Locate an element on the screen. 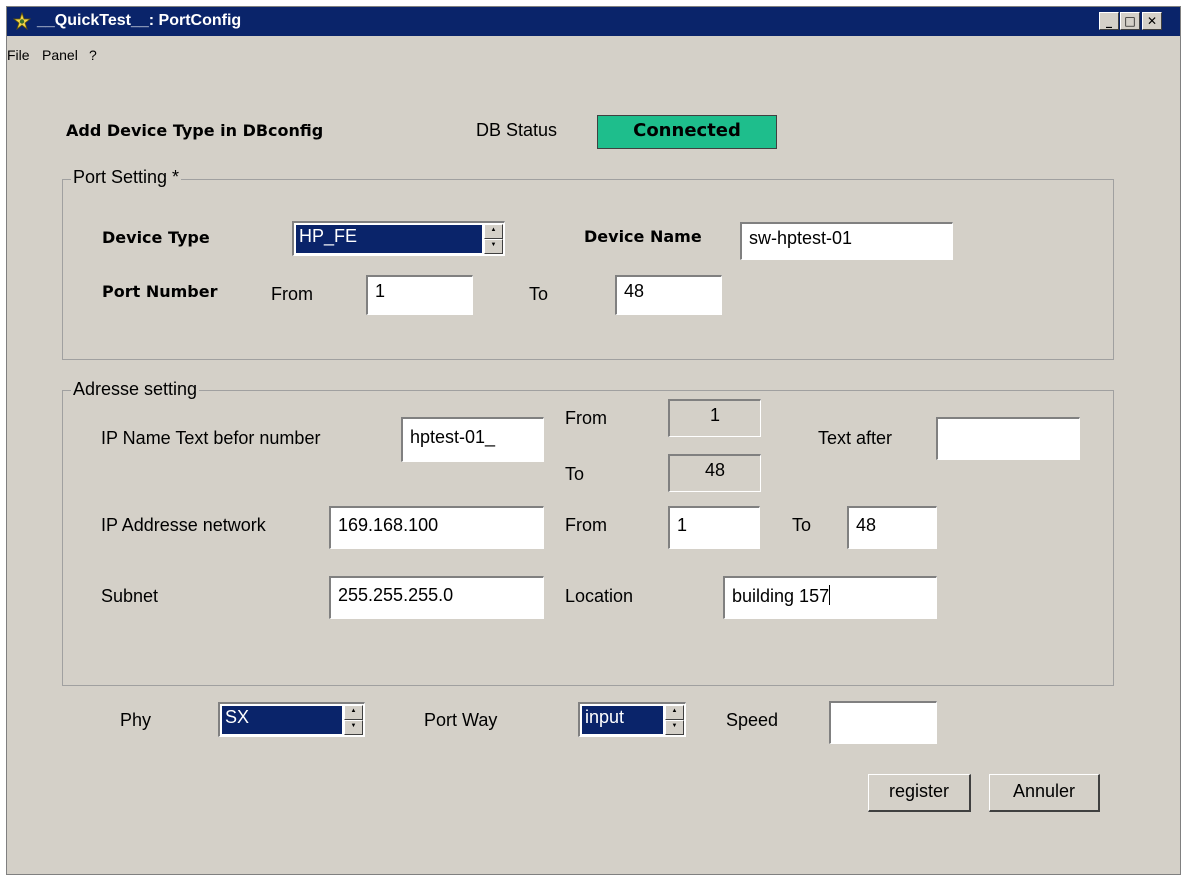 This screenshot has width=1188, height=875. device-type-label: Device Type is located at coordinates (156, 237).